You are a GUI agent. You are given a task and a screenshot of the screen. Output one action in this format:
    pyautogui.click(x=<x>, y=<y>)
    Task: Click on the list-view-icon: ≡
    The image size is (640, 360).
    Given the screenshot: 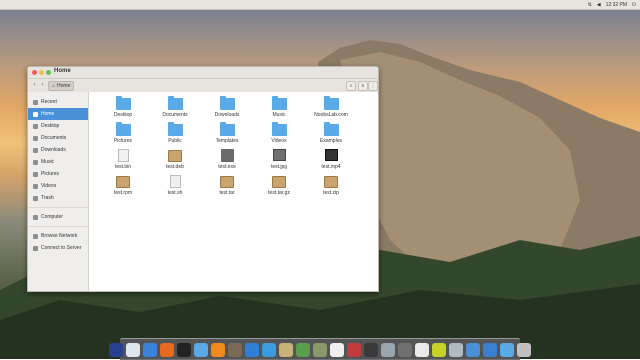 What is the action you would take?
    pyautogui.click(x=363, y=86)
    